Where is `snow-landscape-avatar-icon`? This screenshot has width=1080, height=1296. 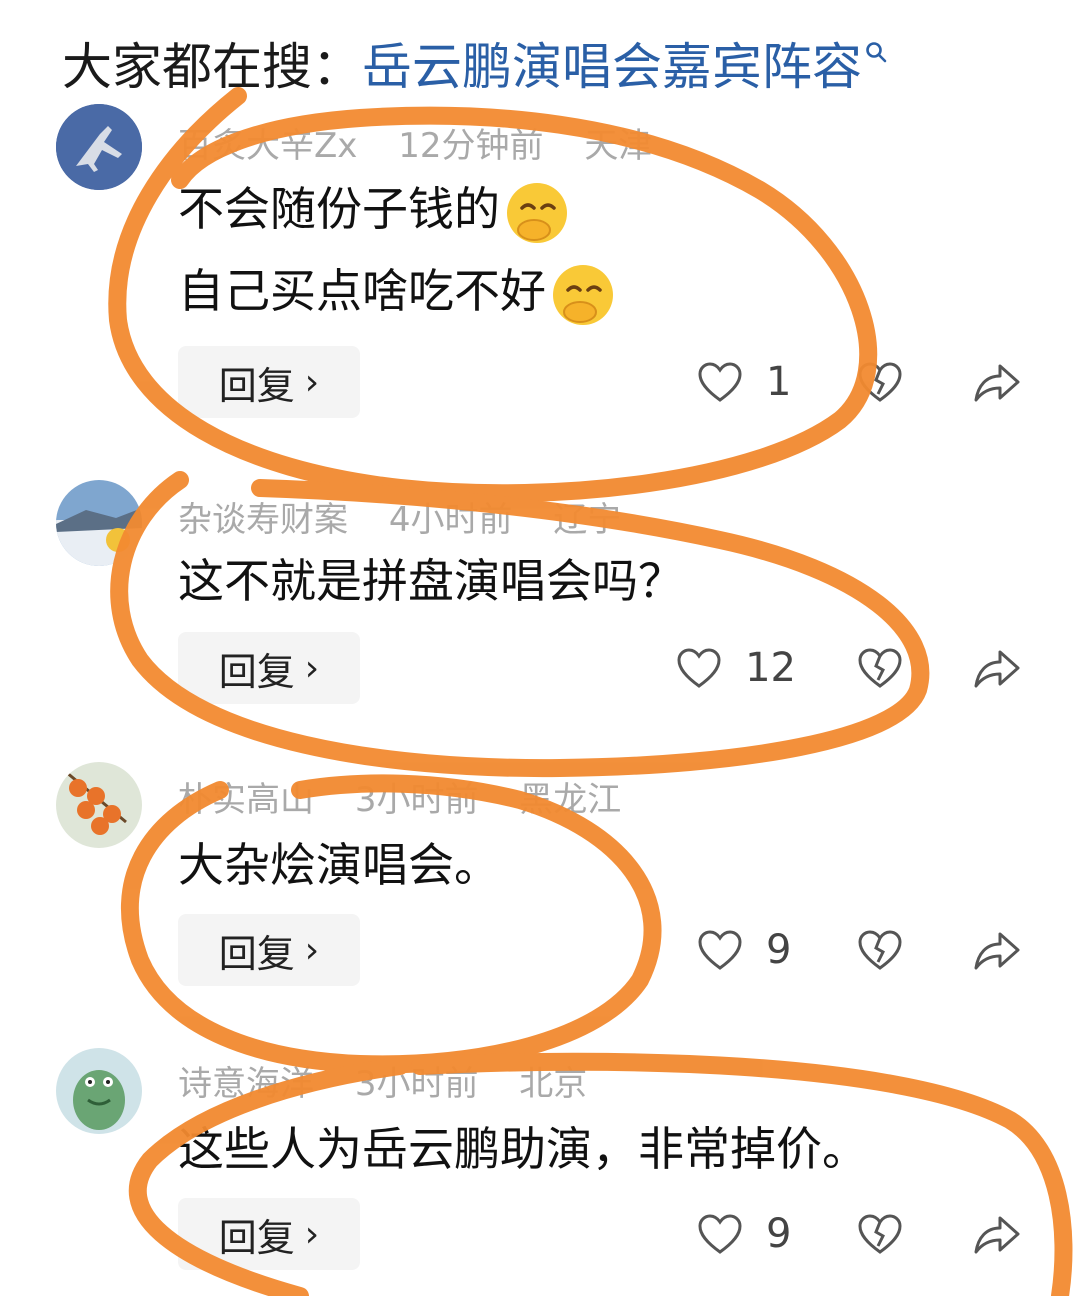 snow-landscape-avatar-icon is located at coordinates (99, 523).